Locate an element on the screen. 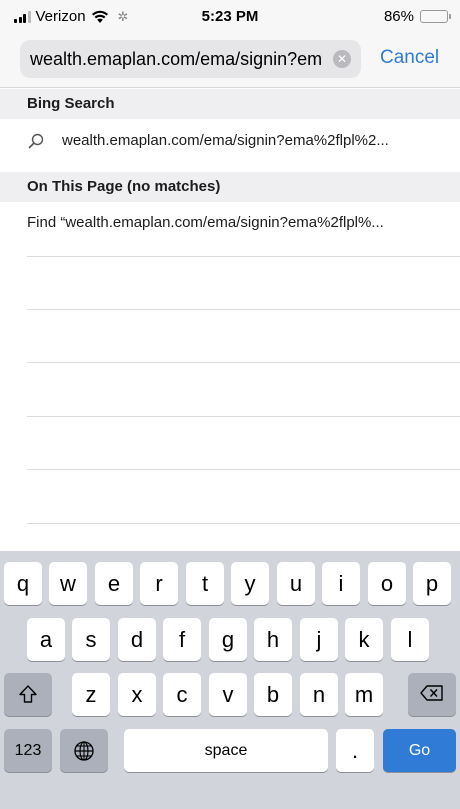 This screenshot has width=460, height=809. key-c: c is located at coordinates (182, 694).